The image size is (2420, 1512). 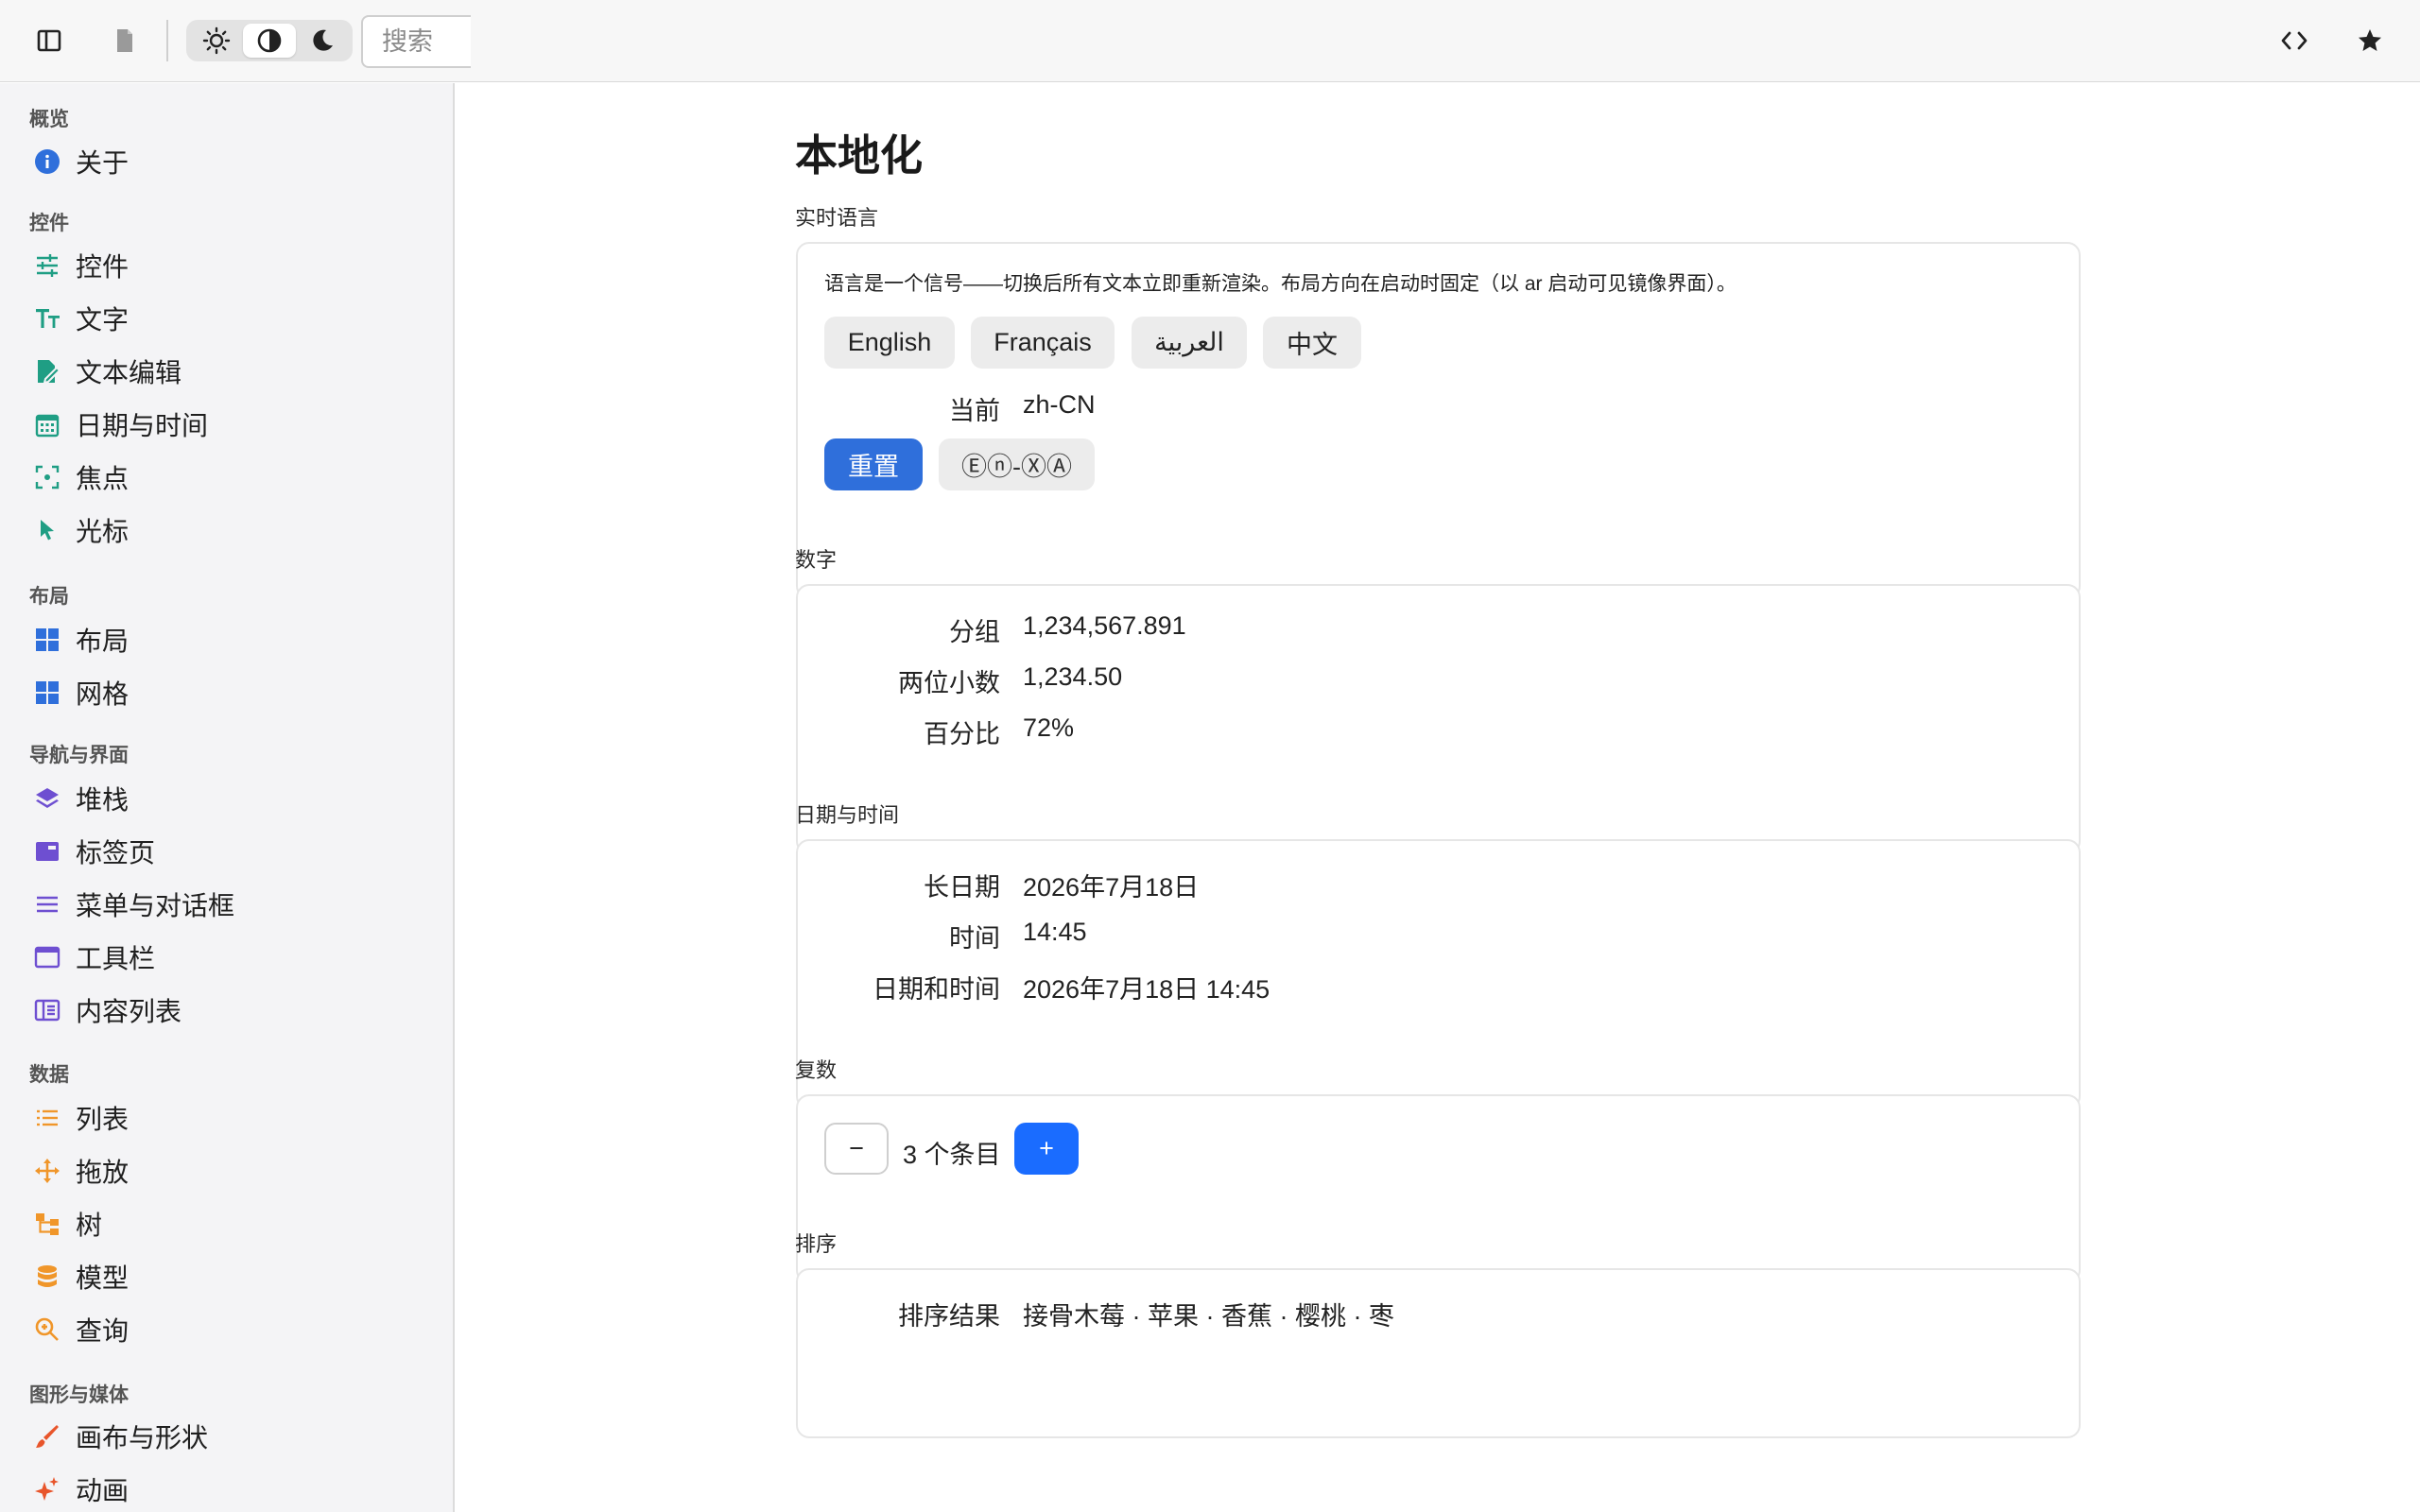 I want to click on view-source-button, so click(x=2294, y=40).